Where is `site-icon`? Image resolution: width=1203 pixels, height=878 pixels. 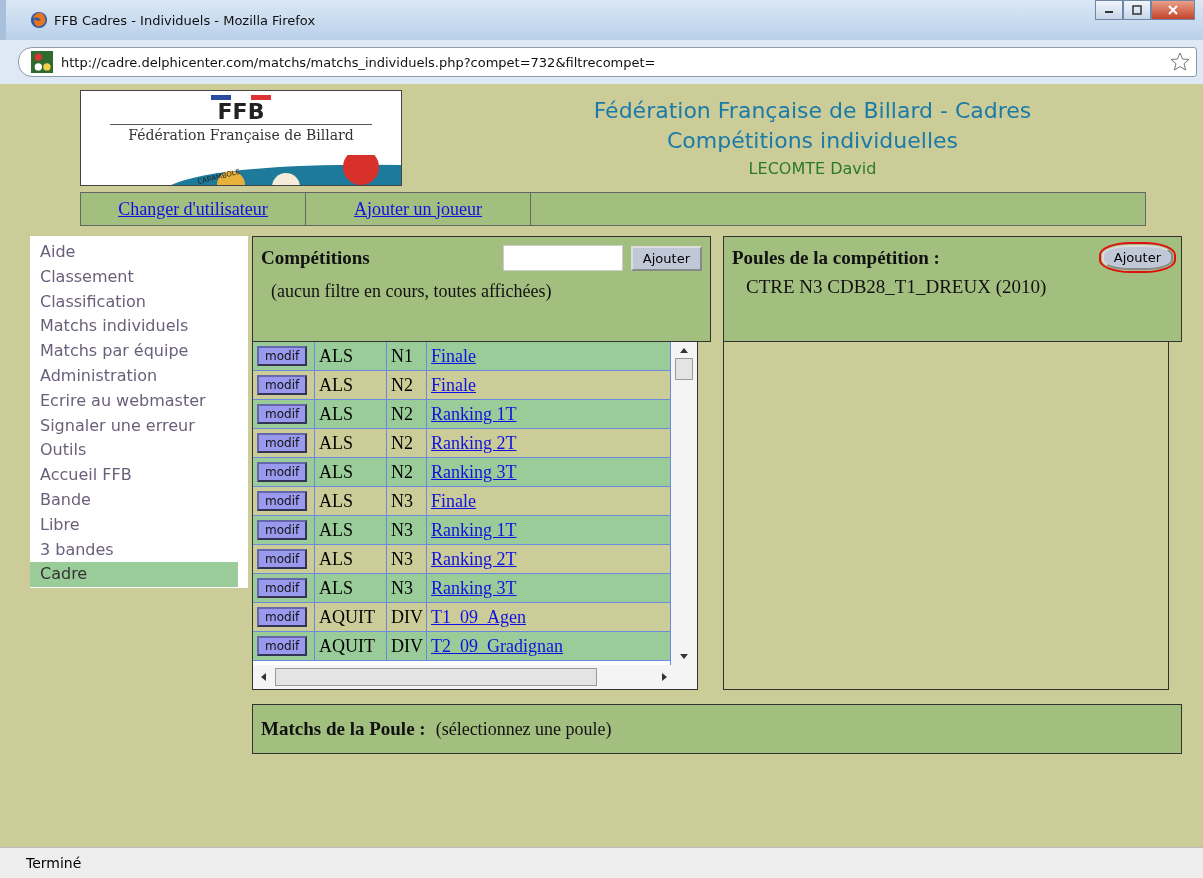 site-icon is located at coordinates (42, 62).